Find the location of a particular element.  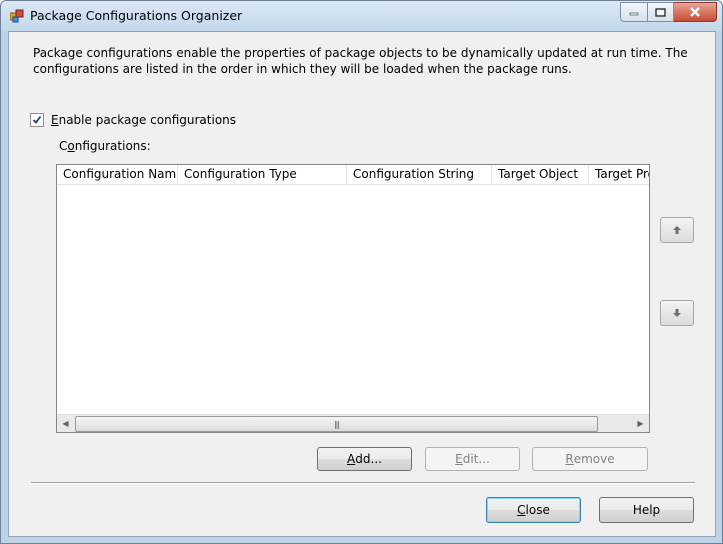

horizontal-scrollbar: ◀ ||| ▶ is located at coordinates (353, 423).